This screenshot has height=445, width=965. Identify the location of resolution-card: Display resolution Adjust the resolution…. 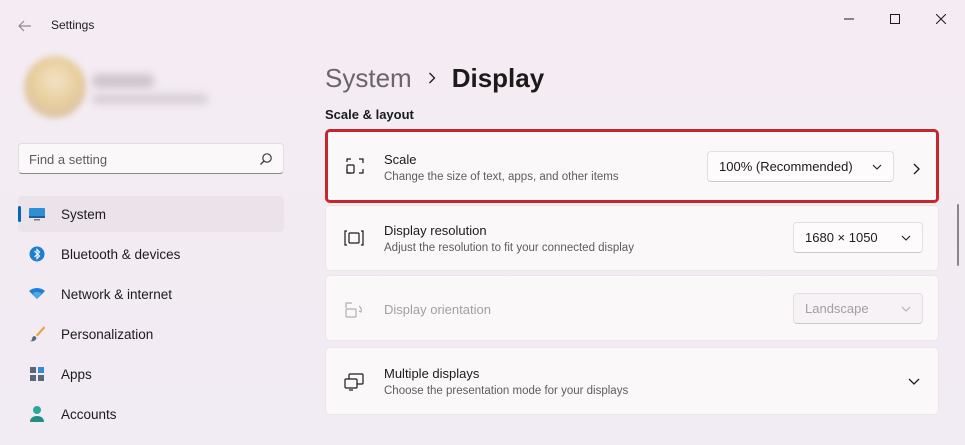
(632, 238).